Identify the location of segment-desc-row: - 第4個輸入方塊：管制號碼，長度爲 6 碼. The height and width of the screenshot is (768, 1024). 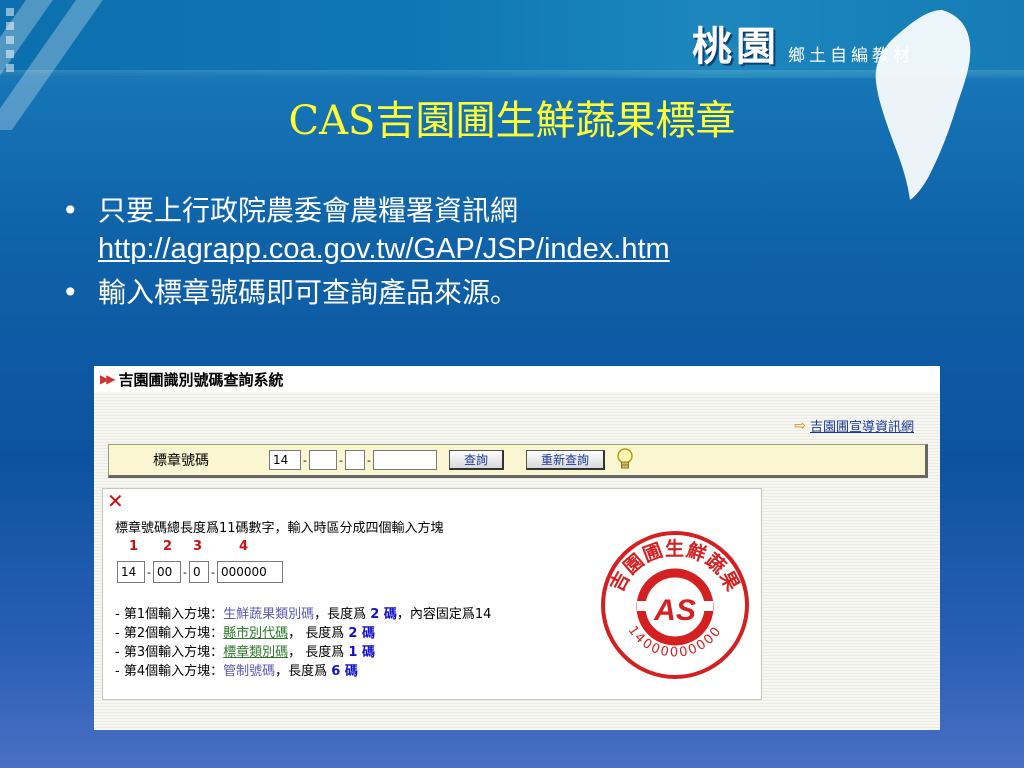
(303, 671).